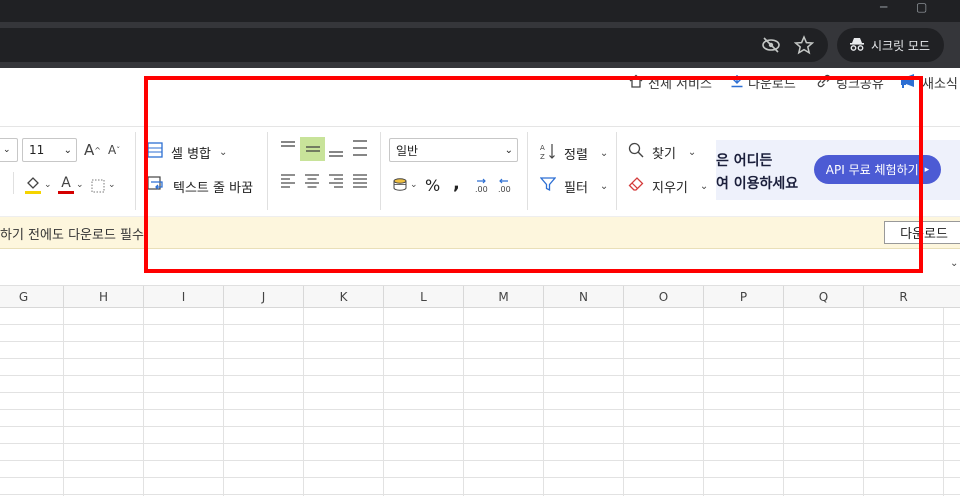  I want to click on column-header: L, so click(423, 297).